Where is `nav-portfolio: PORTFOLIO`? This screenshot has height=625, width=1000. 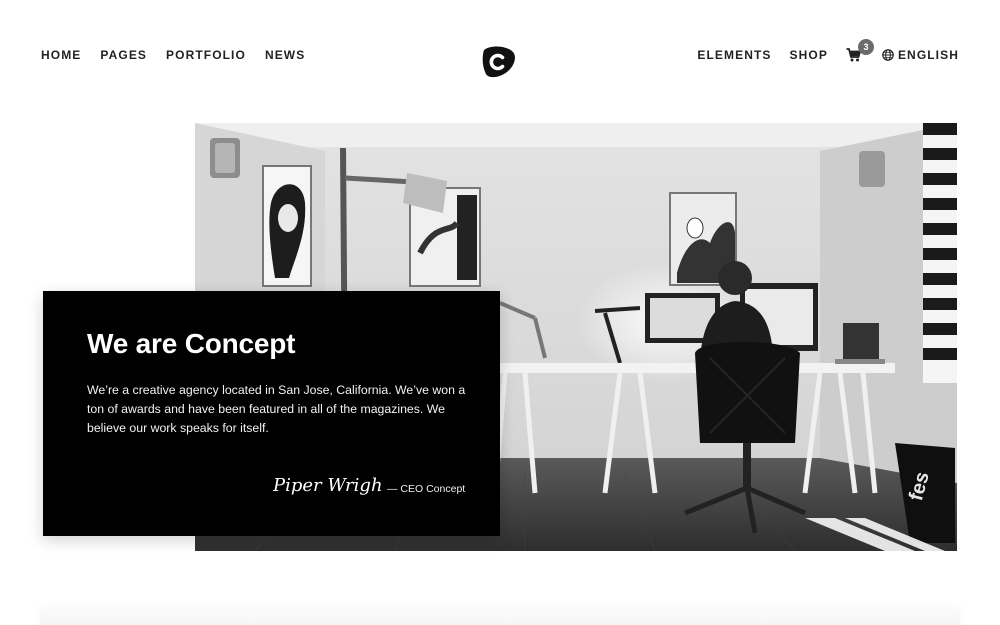 nav-portfolio: PORTFOLIO is located at coordinates (206, 55).